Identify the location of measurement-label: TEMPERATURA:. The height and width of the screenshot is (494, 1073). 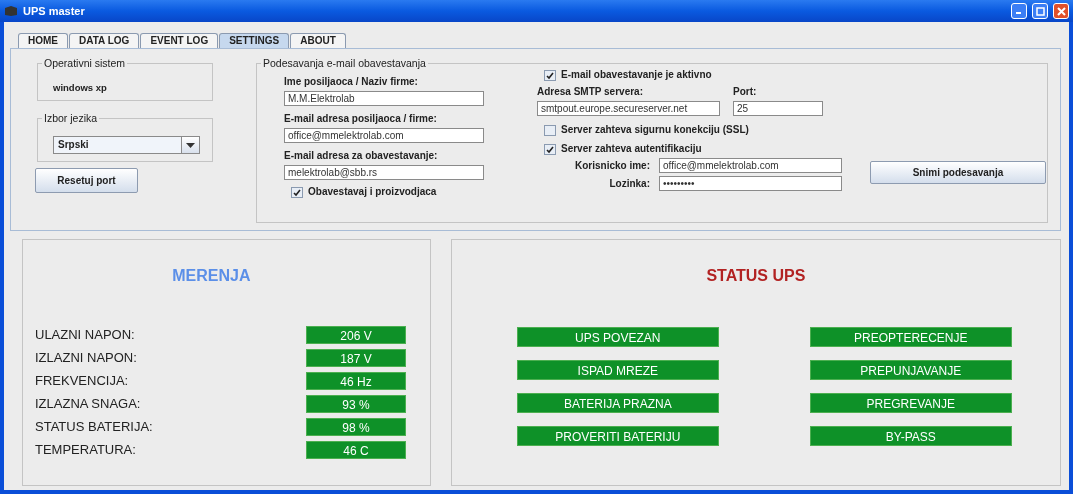
(86, 450).